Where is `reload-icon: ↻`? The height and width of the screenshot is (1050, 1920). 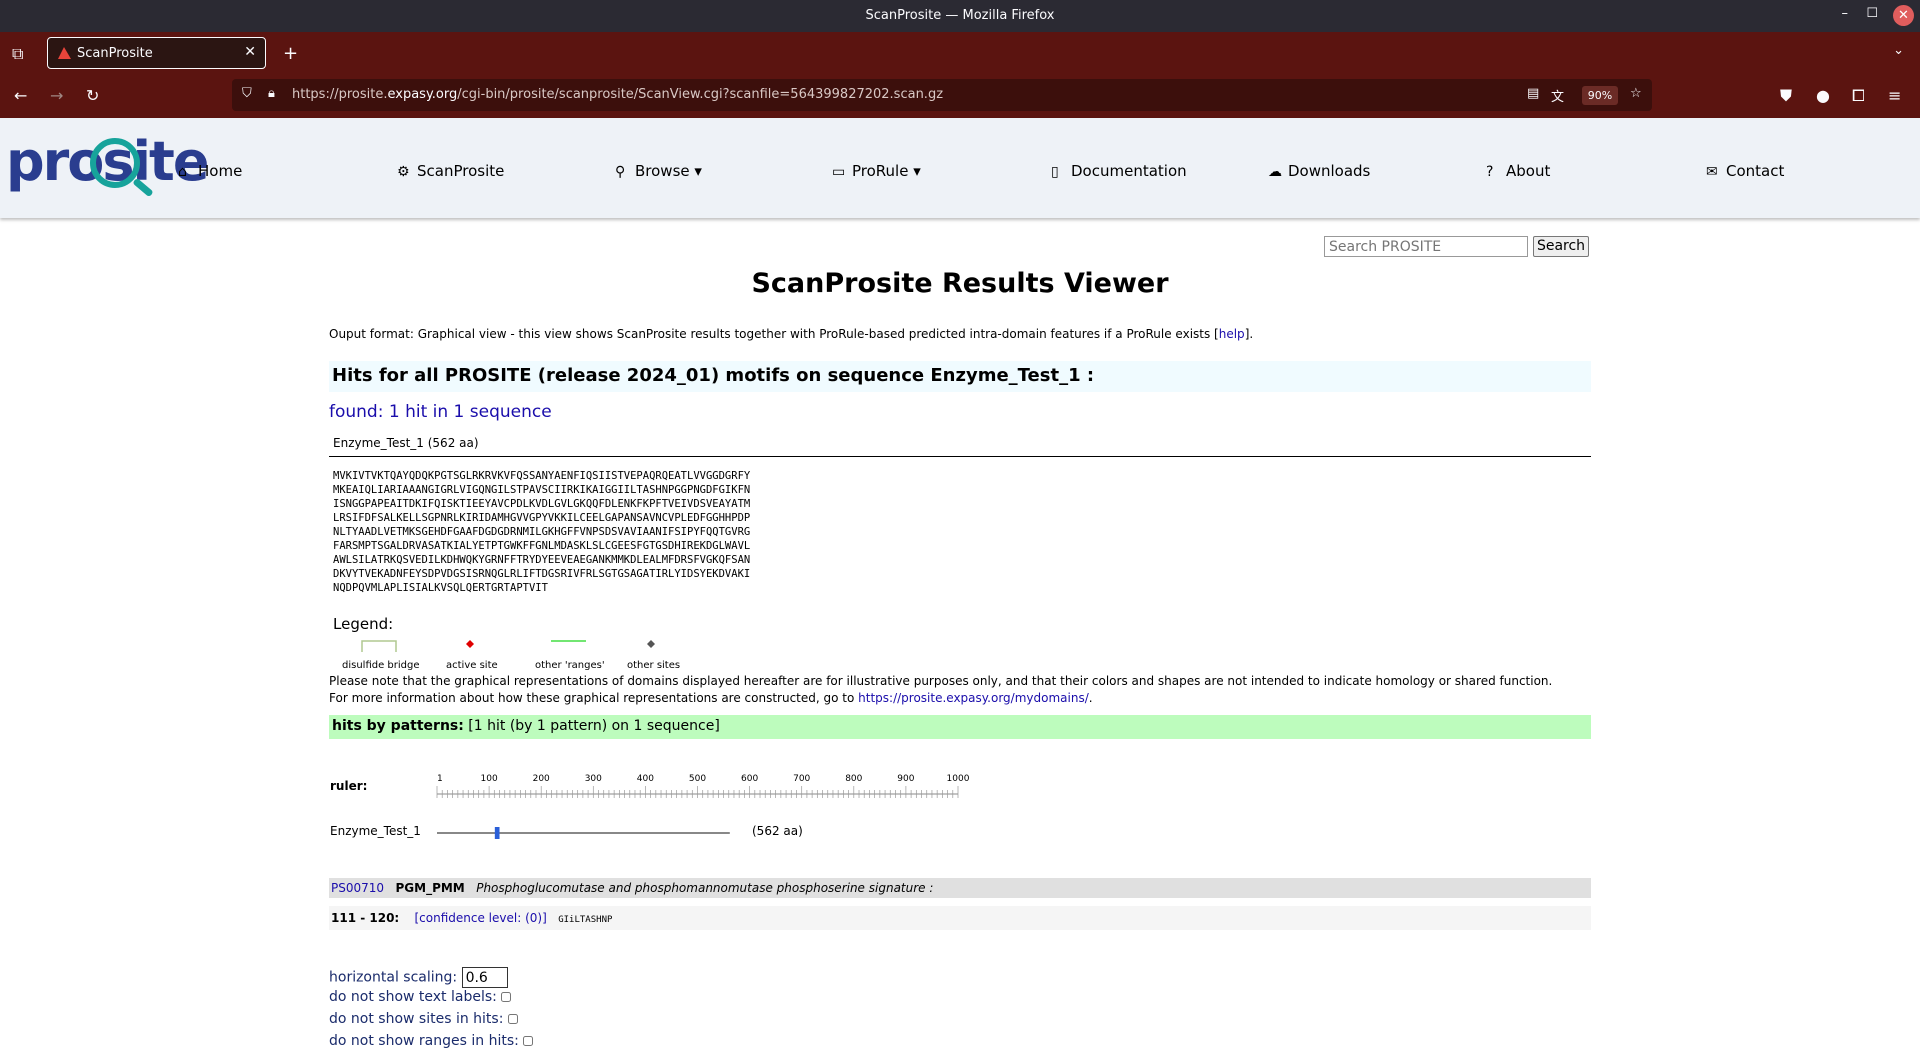
reload-icon: ↻ is located at coordinates (92, 95).